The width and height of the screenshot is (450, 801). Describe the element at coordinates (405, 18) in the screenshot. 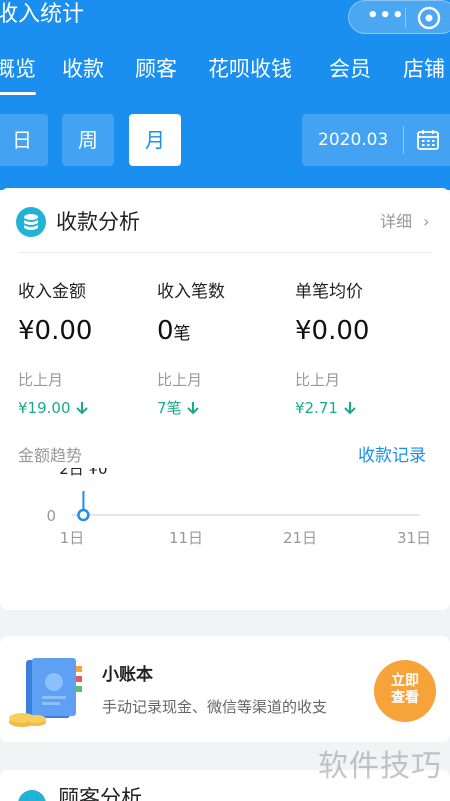

I see `capsule-divider` at that location.